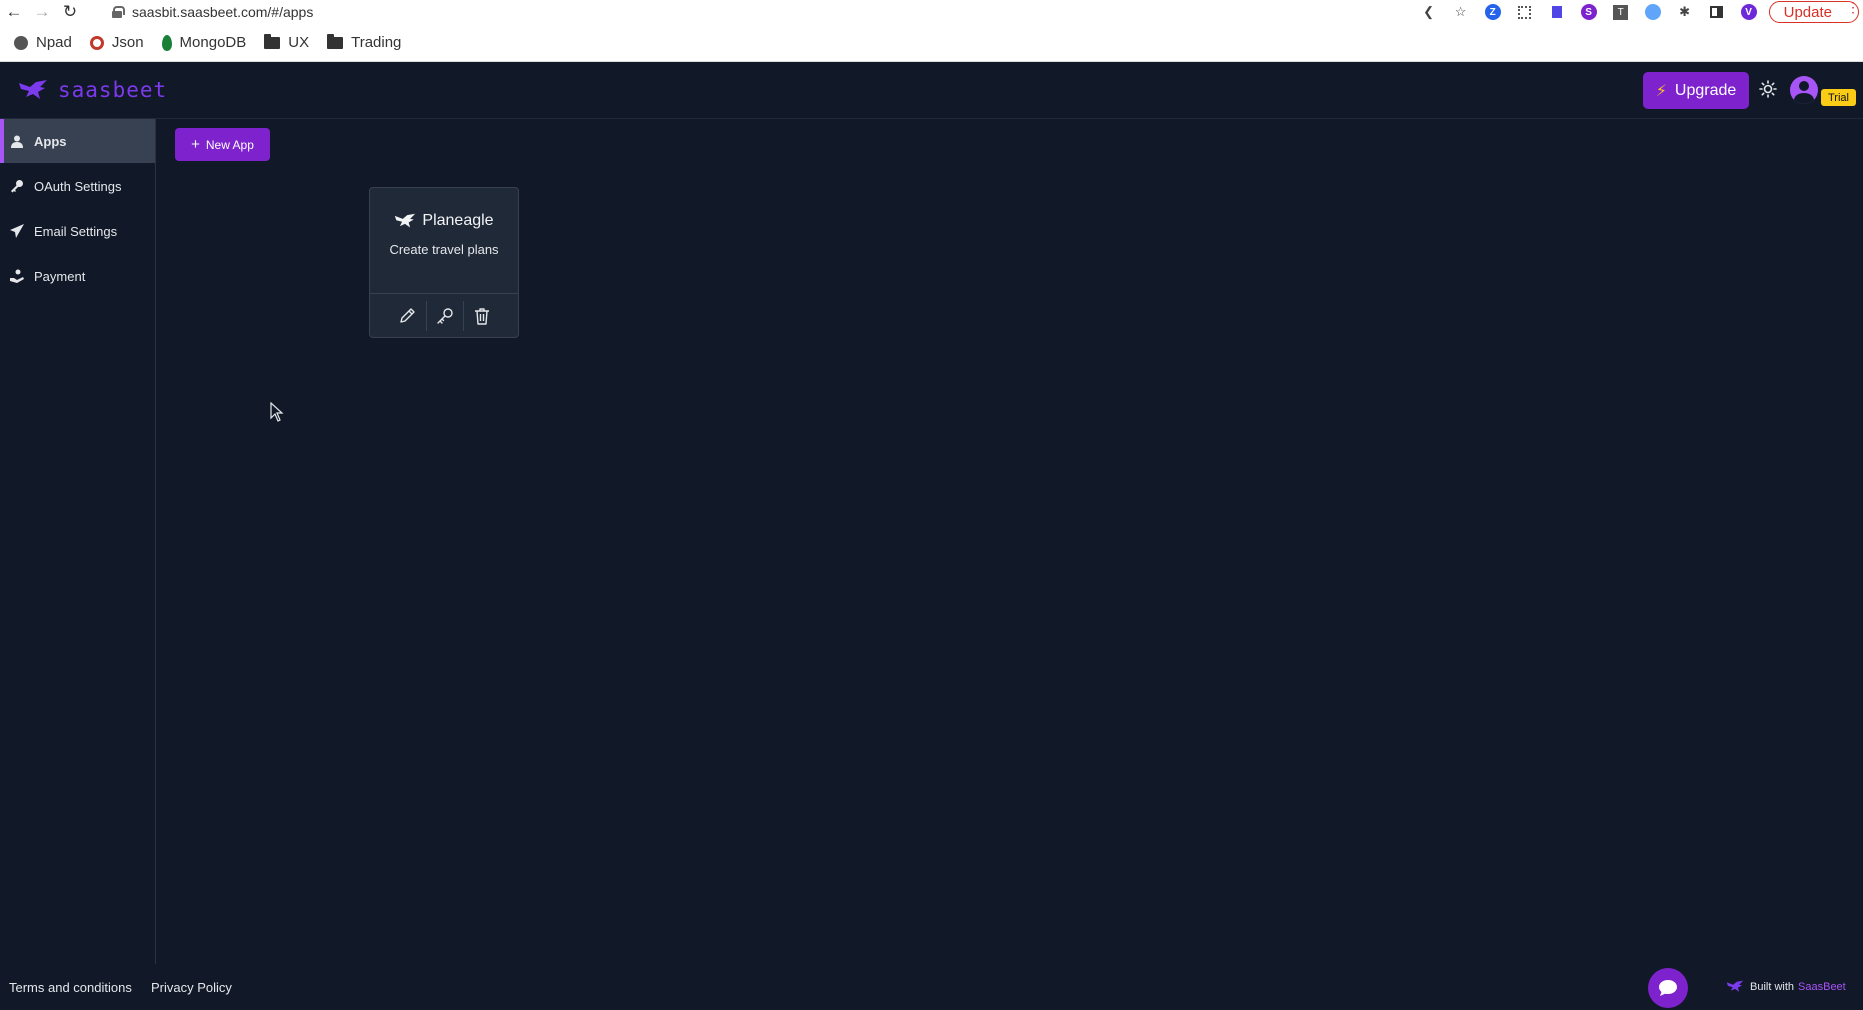  Describe the element at coordinates (1749, 12) in the screenshot. I see `profile-avatar: V` at that location.